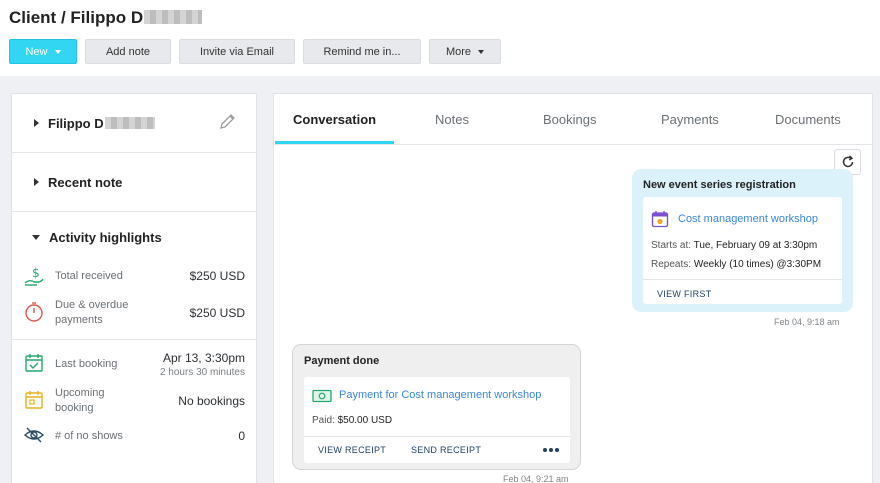 The width and height of the screenshot is (880, 483). What do you see at coordinates (211, 401) in the screenshot?
I see `upcoming-booking-value: No bookings` at bounding box center [211, 401].